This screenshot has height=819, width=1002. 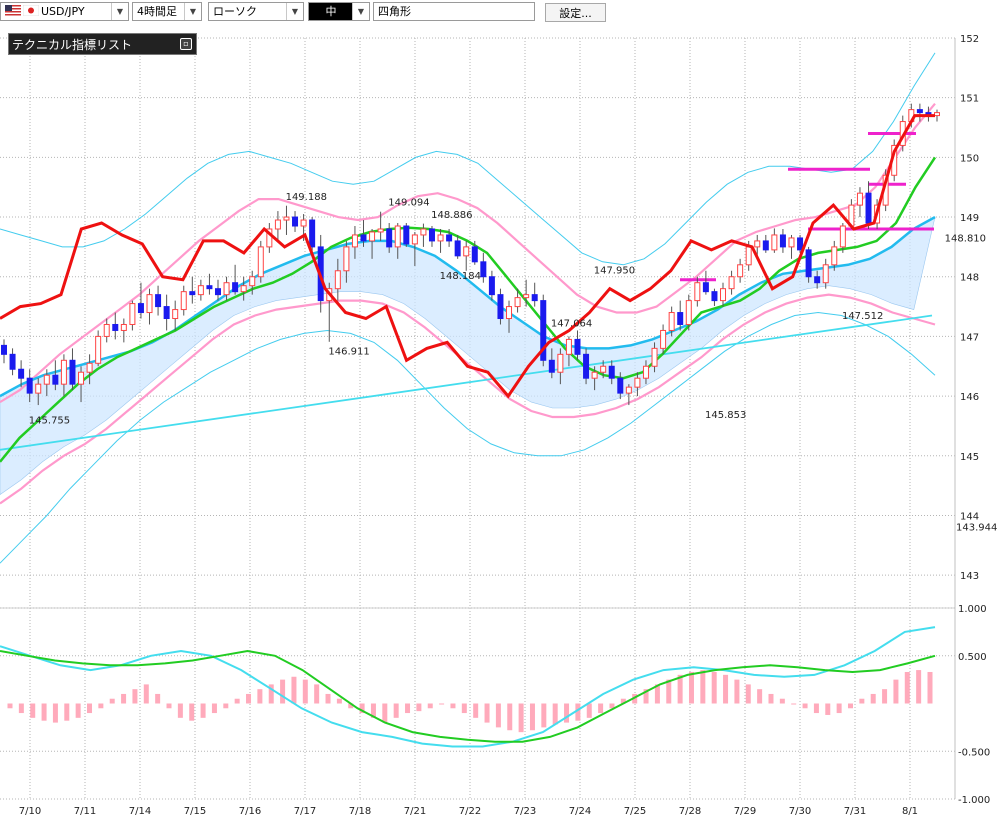 What do you see at coordinates (186, 44) in the screenshot?
I see `window-toggle-icon: ▫` at bounding box center [186, 44].